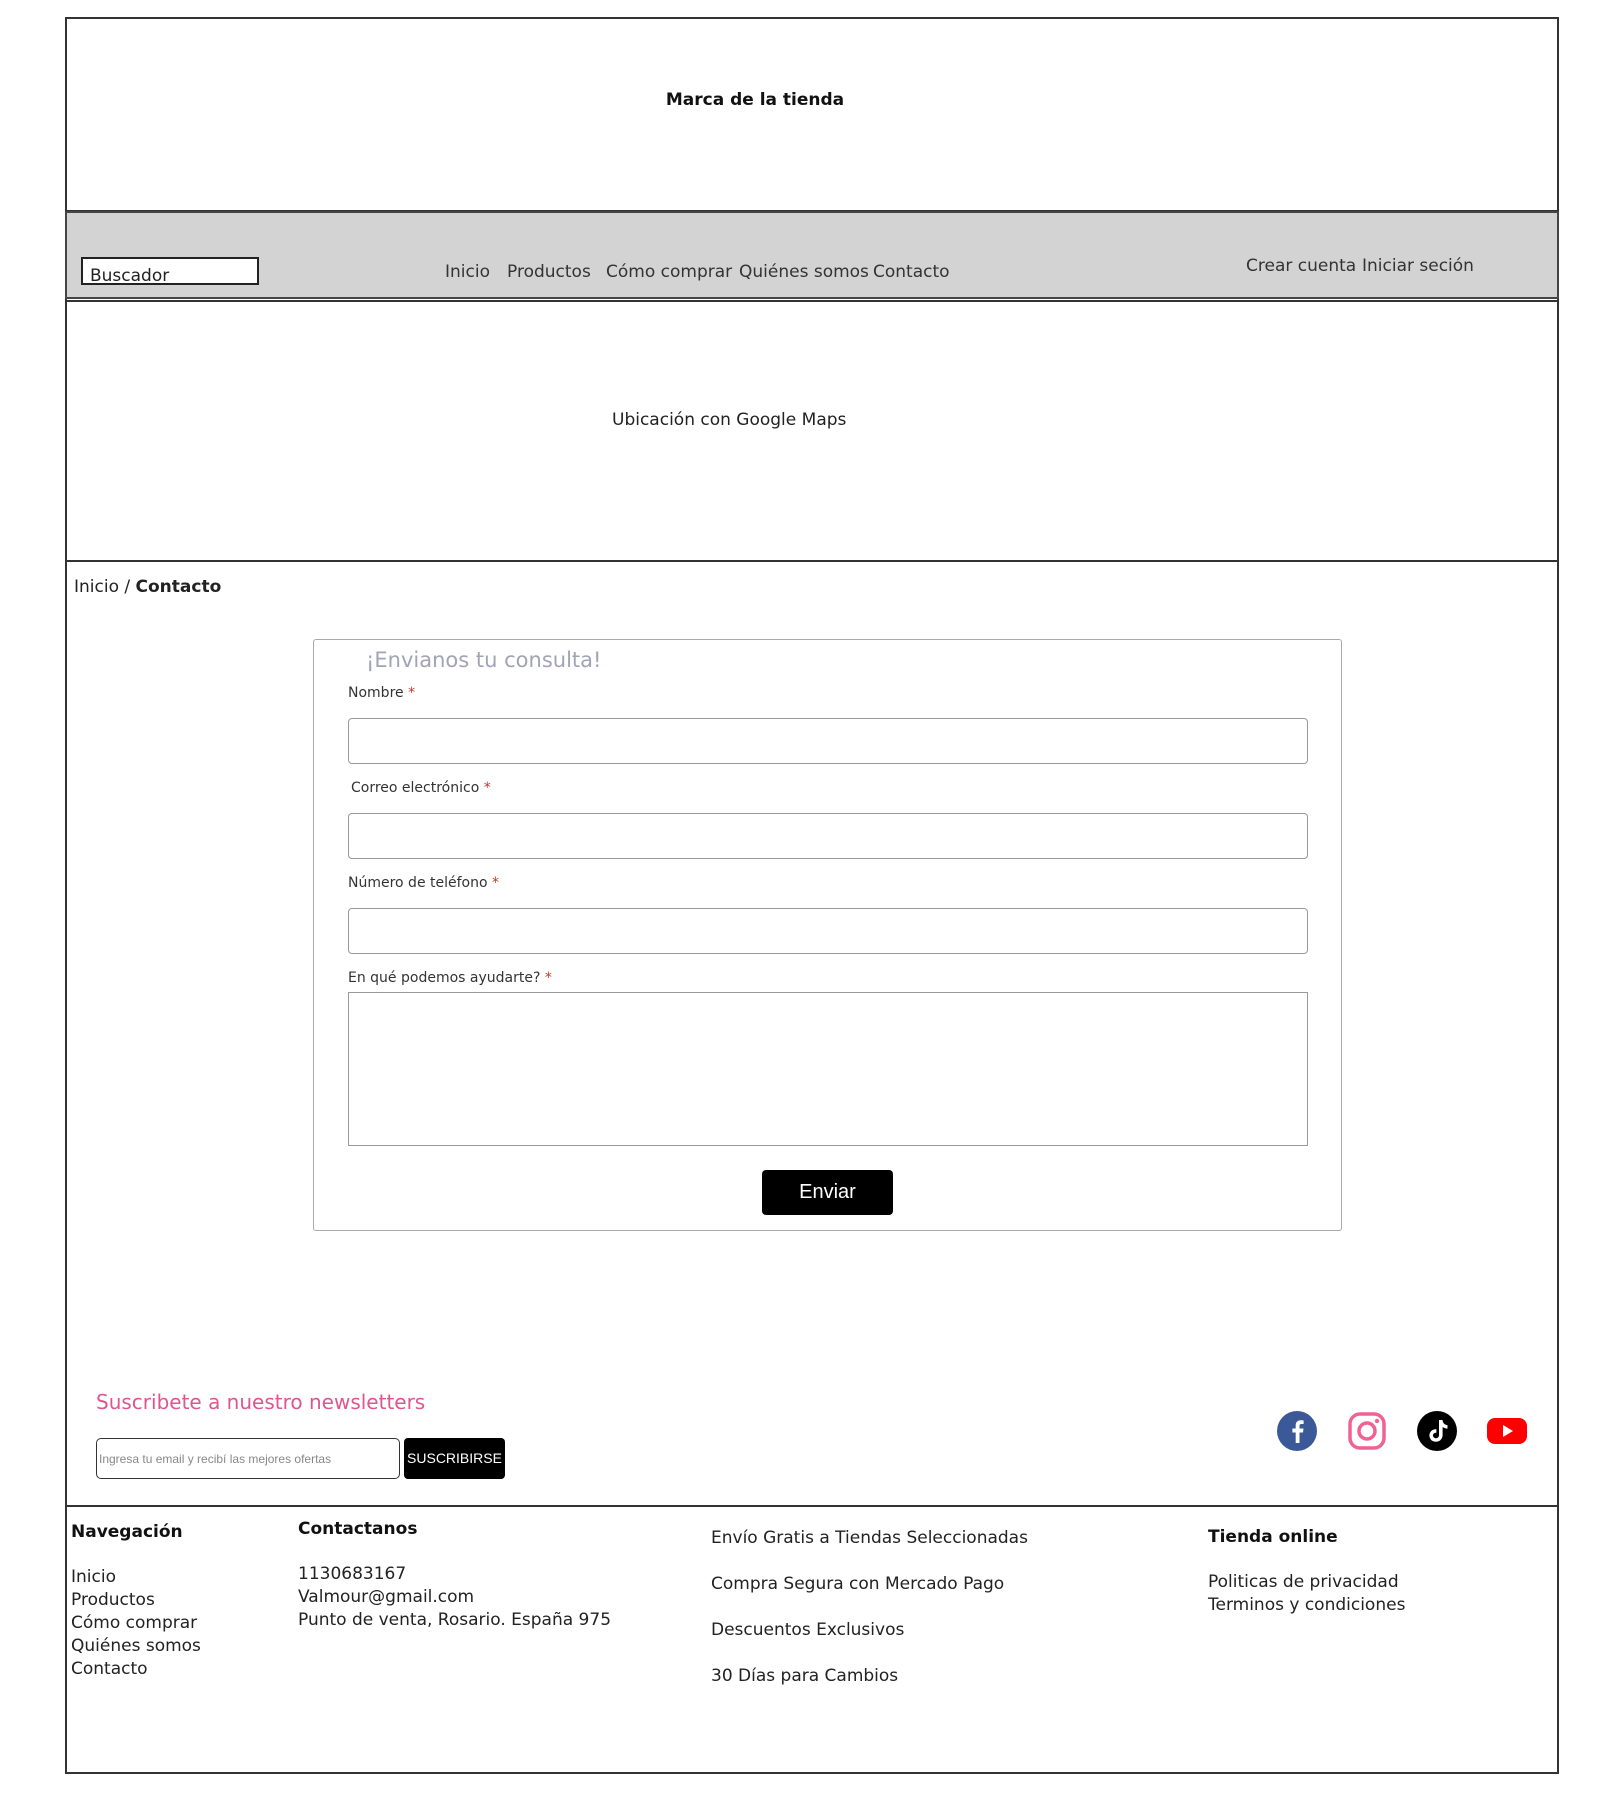  I want to click on email-label-text: Correo electrónico, so click(415, 788).